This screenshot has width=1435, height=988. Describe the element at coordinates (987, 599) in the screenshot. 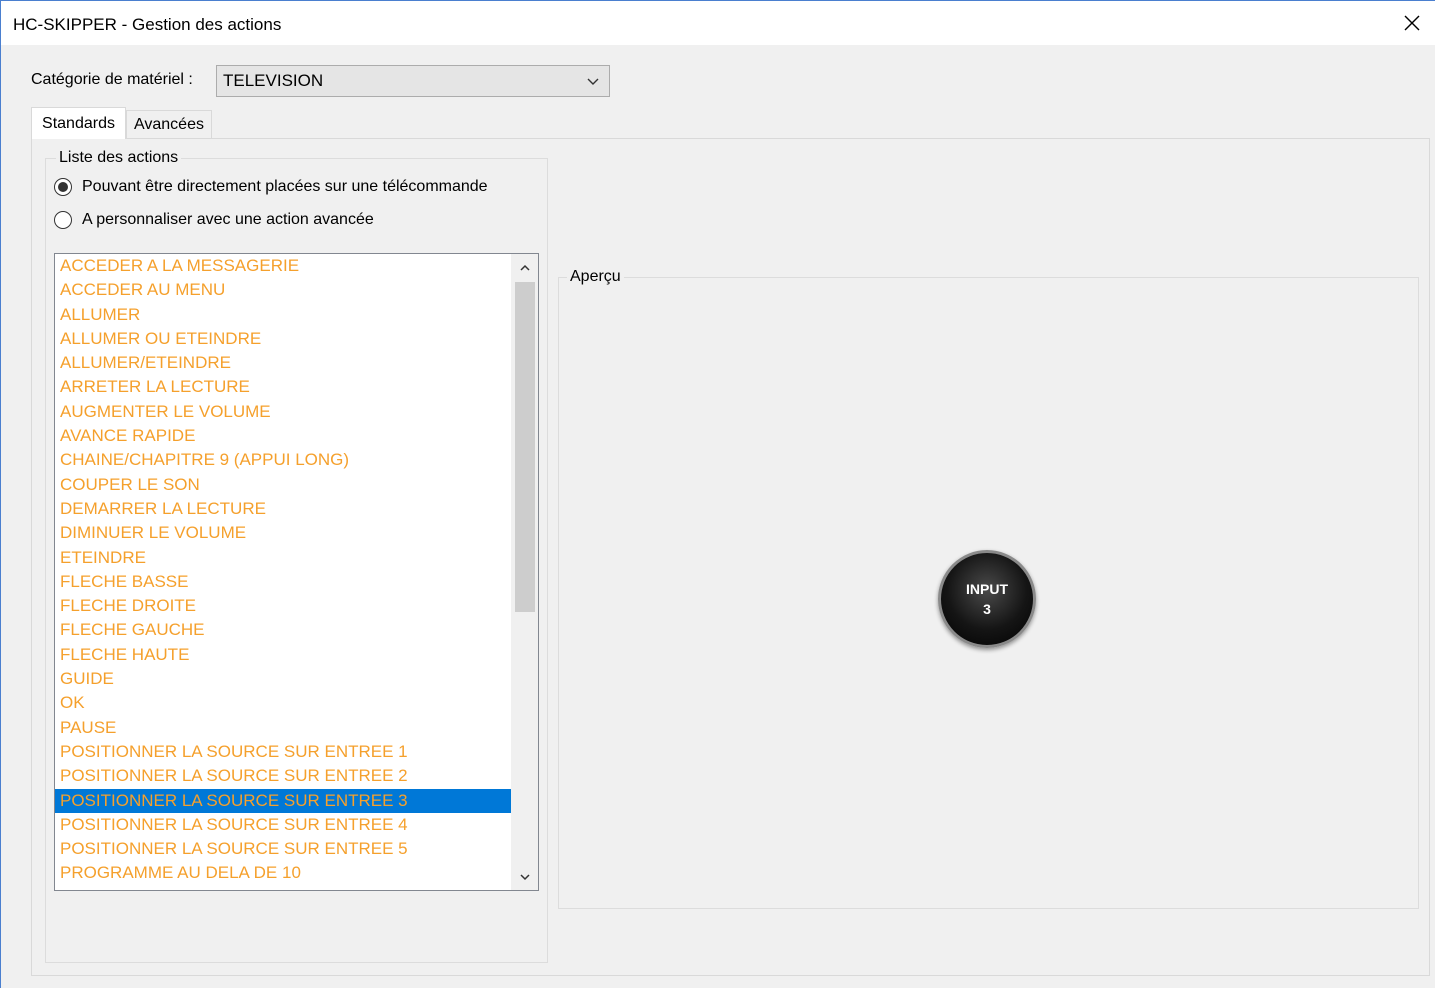

I see `preview-remote-button: INPUT 3` at that location.